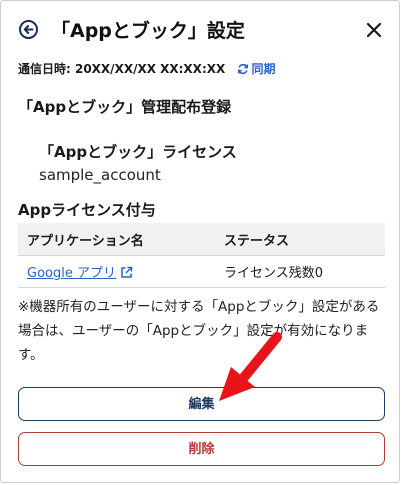 The image size is (402, 485). What do you see at coordinates (100, 175) in the screenshot?
I see `license-account: sample_account` at bounding box center [100, 175].